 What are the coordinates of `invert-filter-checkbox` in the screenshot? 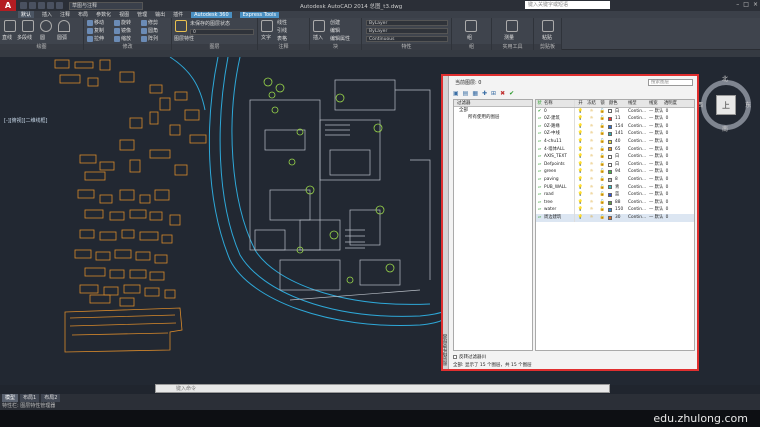 It's located at (455, 356).